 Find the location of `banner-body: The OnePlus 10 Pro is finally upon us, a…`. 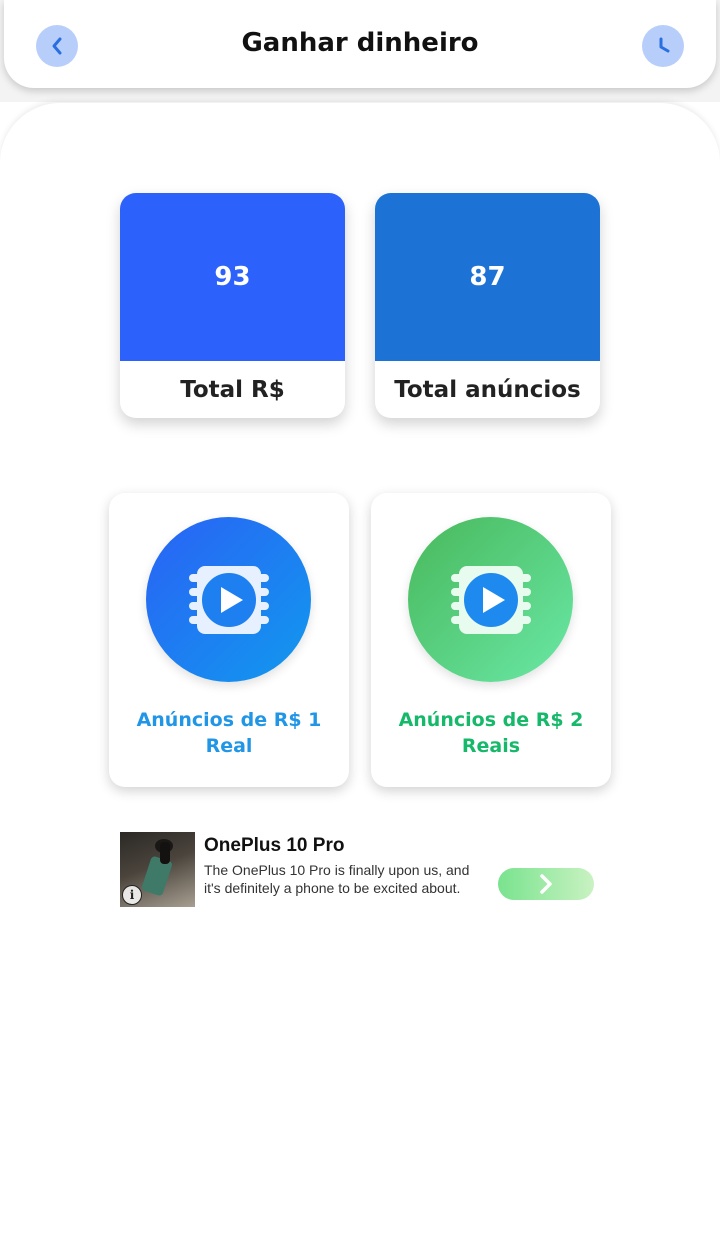

banner-body: The OnePlus 10 Pro is finally upon us, a… is located at coordinates (337, 879).